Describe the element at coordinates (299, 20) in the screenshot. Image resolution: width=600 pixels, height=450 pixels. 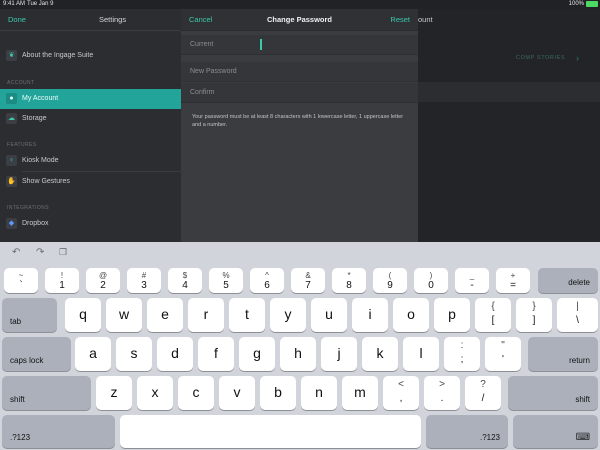
I see `modal-header: Cancel Change Password Reset` at that location.